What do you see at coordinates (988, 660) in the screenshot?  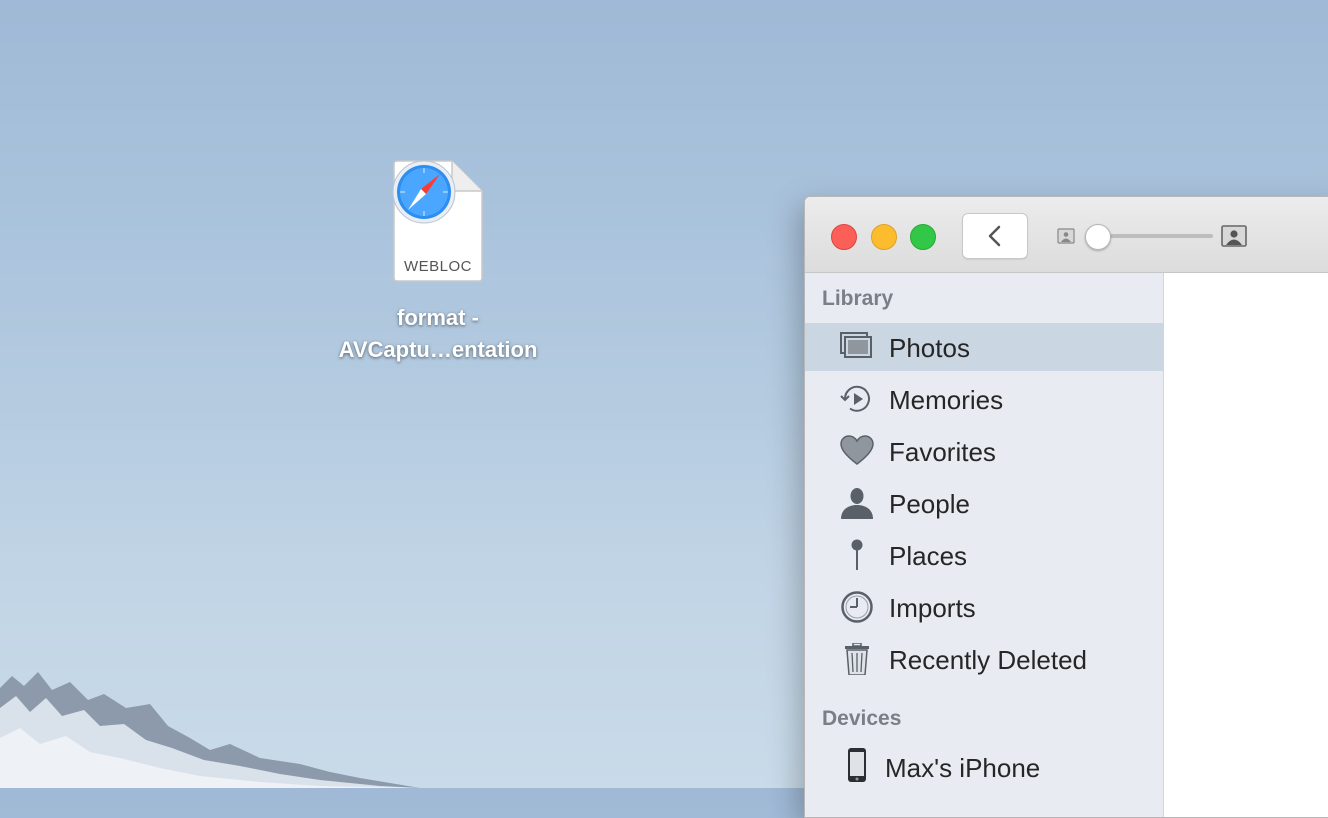 I see `sidebar-item-label: Recently Deleted` at bounding box center [988, 660].